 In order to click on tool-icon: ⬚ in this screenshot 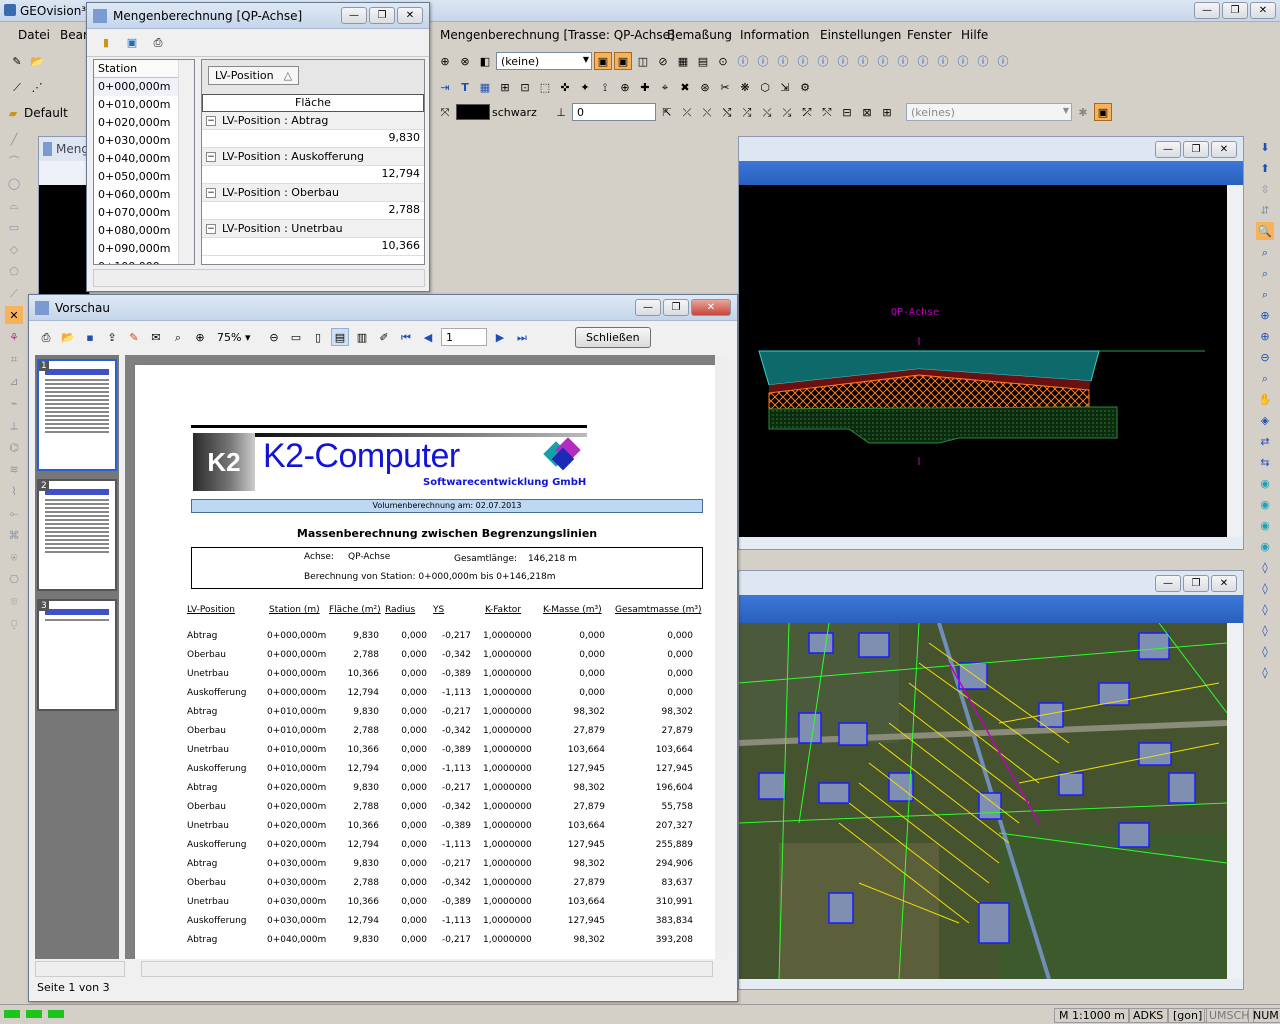, I will do `click(545, 87)`.